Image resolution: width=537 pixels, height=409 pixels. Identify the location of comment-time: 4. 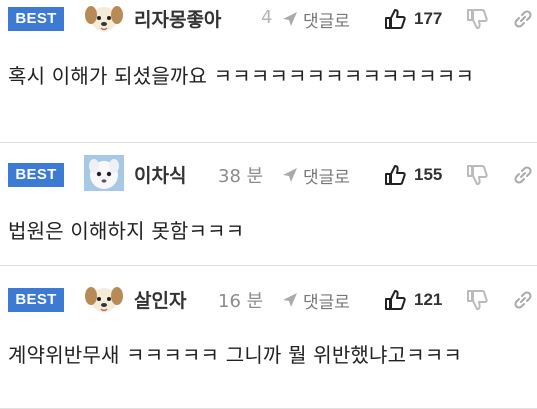
(267, 17).